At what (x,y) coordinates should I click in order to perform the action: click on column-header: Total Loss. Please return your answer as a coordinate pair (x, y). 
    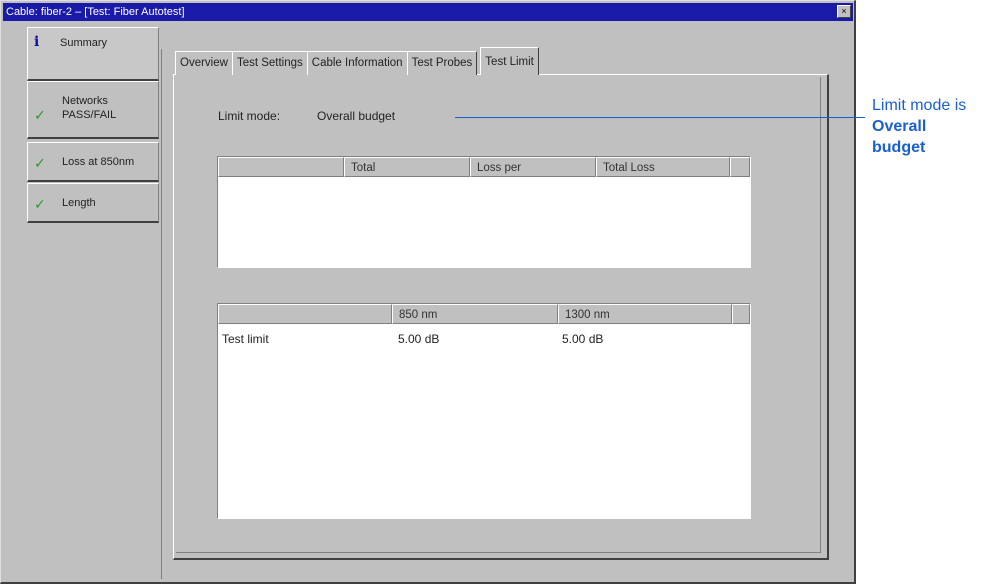
    Looking at the image, I should click on (663, 167).